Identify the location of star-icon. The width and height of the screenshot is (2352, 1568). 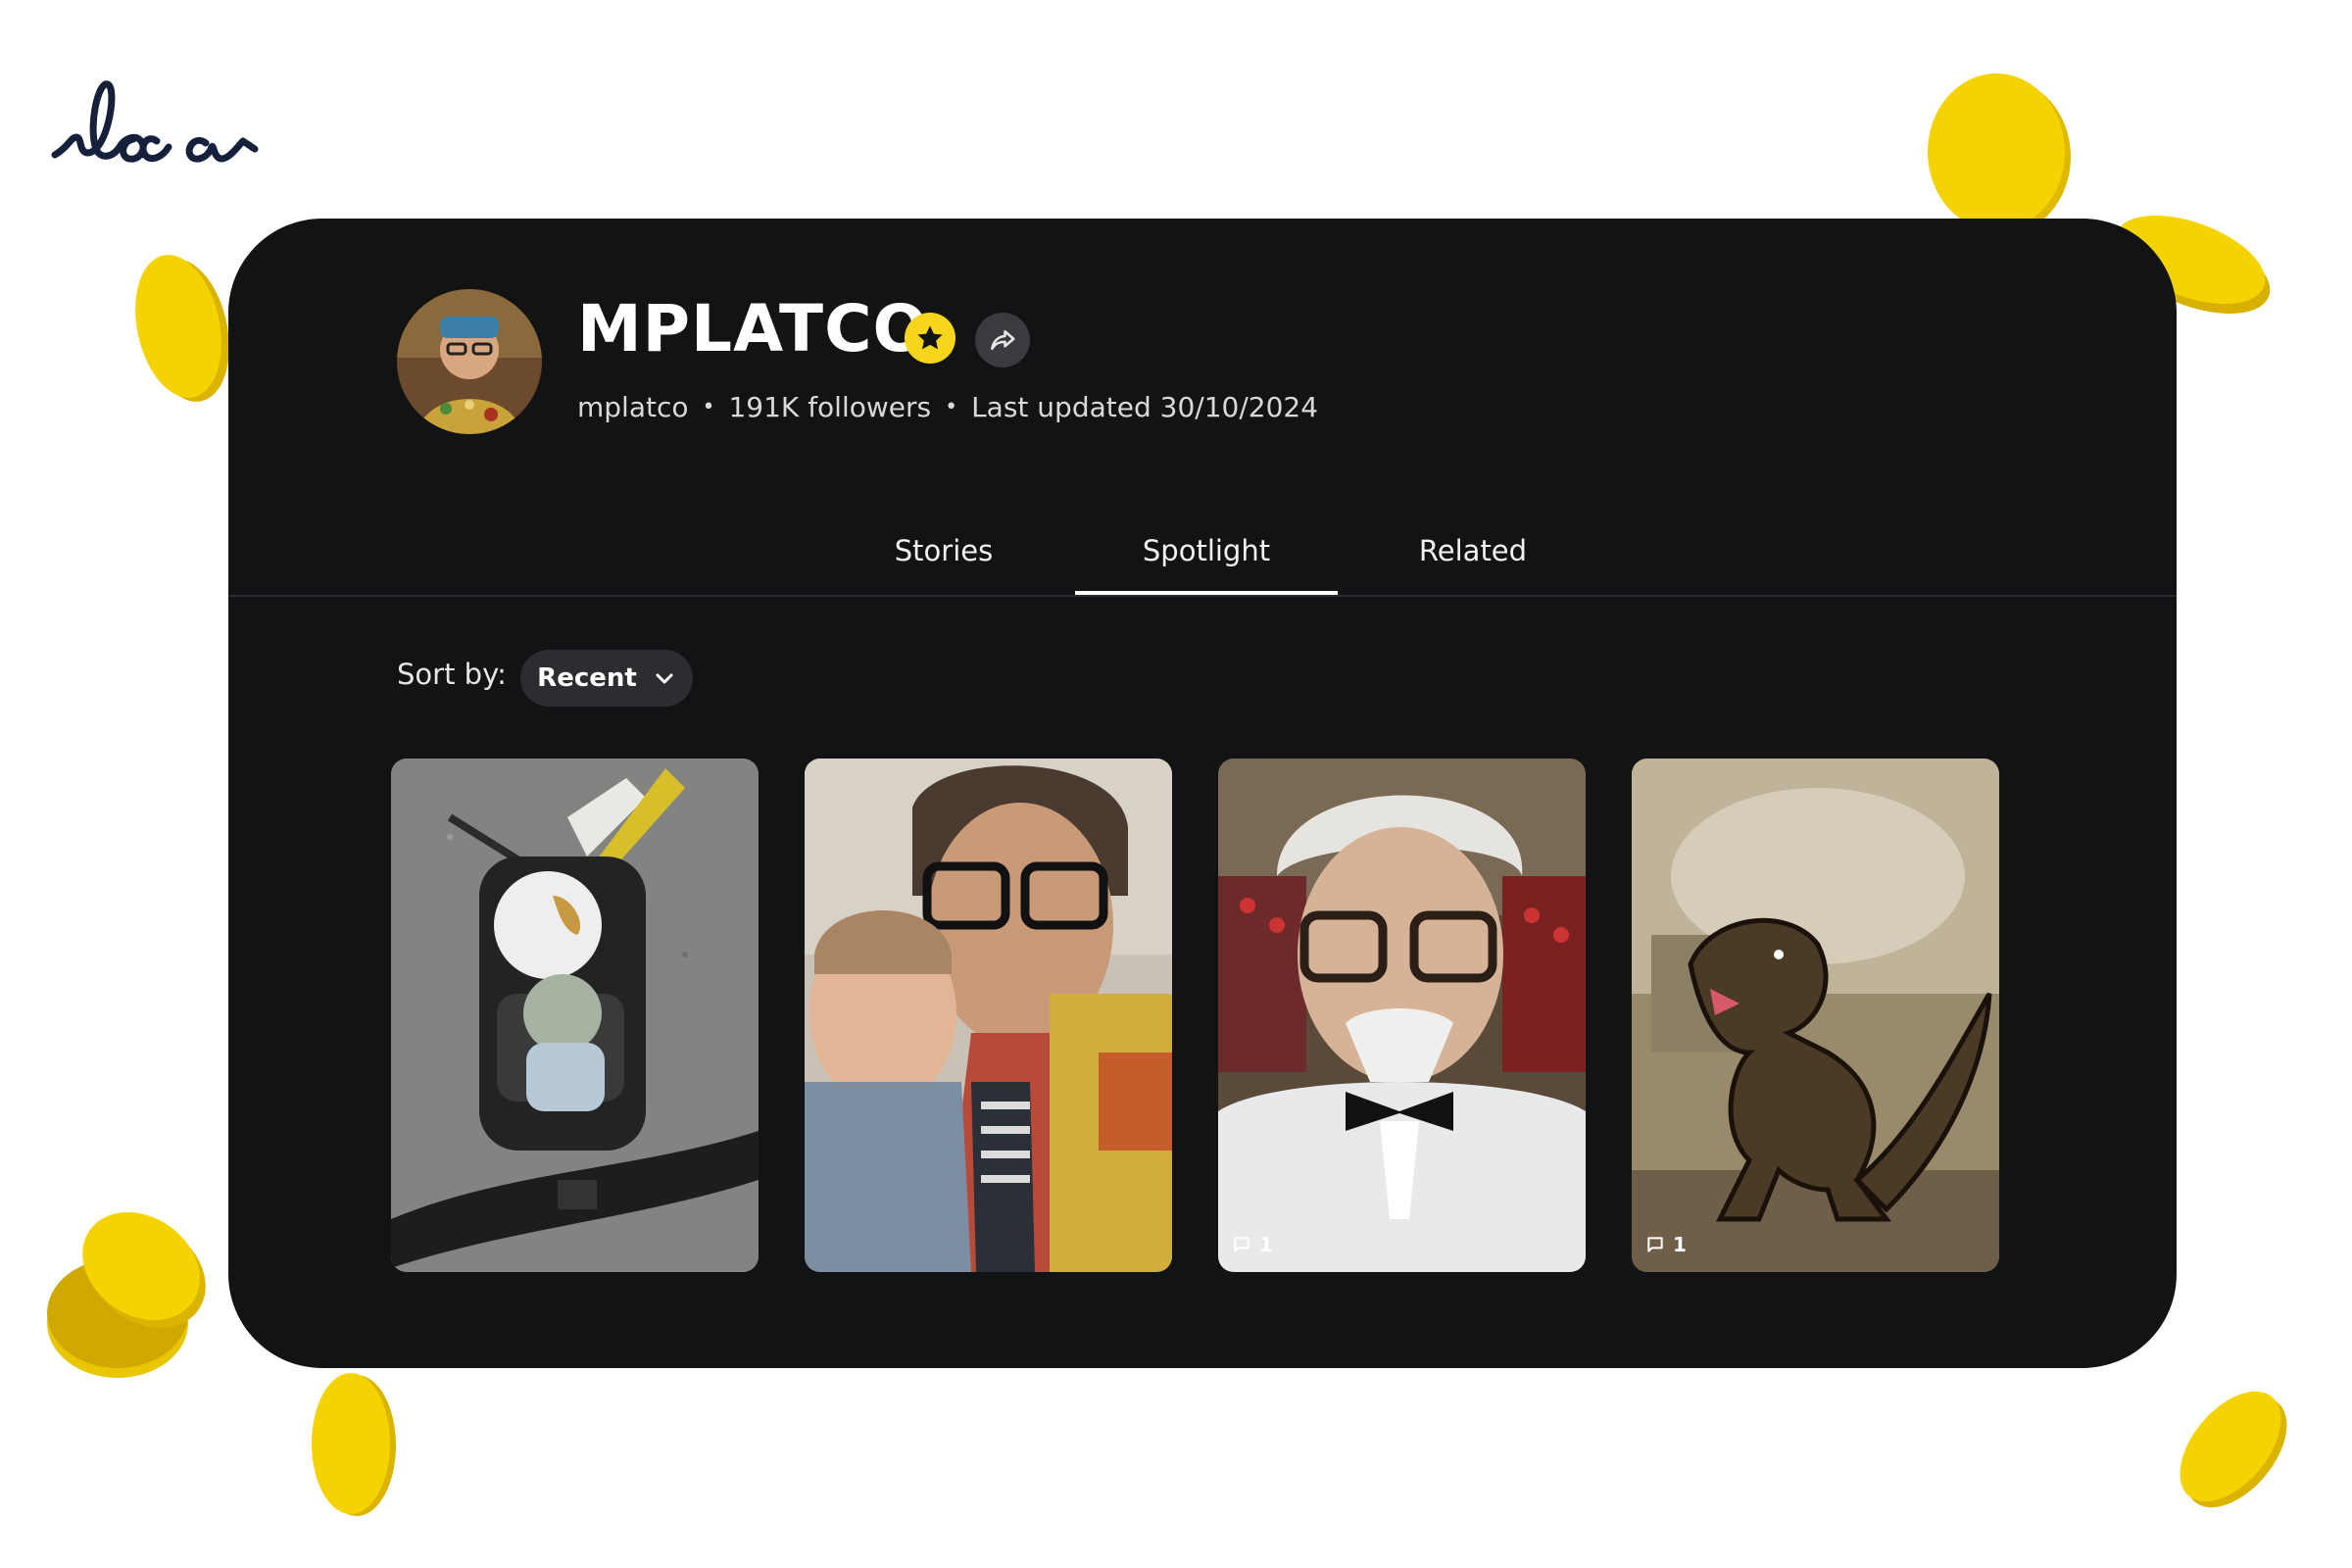
(930, 338).